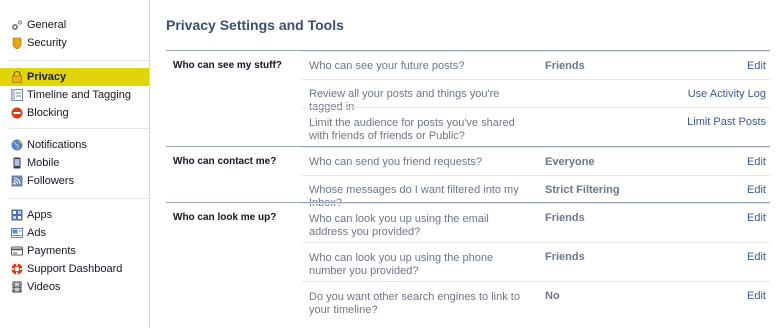 The height and width of the screenshot is (328, 778). Describe the element at coordinates (51, 181) in the screenshot. I see `sidebar-item-label: Followers` at that location.